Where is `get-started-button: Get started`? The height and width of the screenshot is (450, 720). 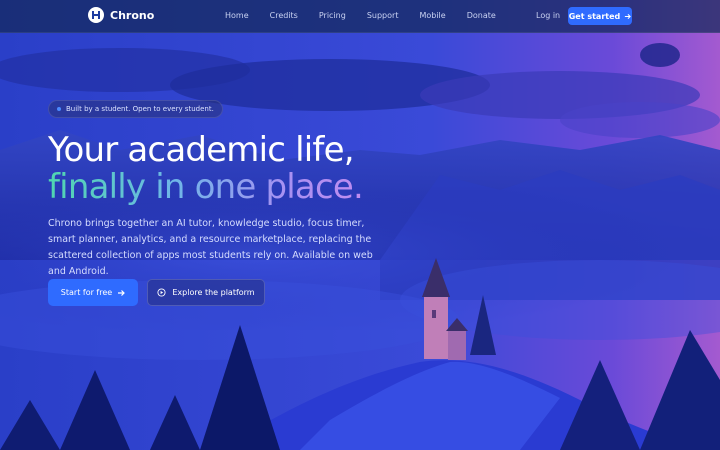 get-started-button: Get started is located at coordinates (600, 16).